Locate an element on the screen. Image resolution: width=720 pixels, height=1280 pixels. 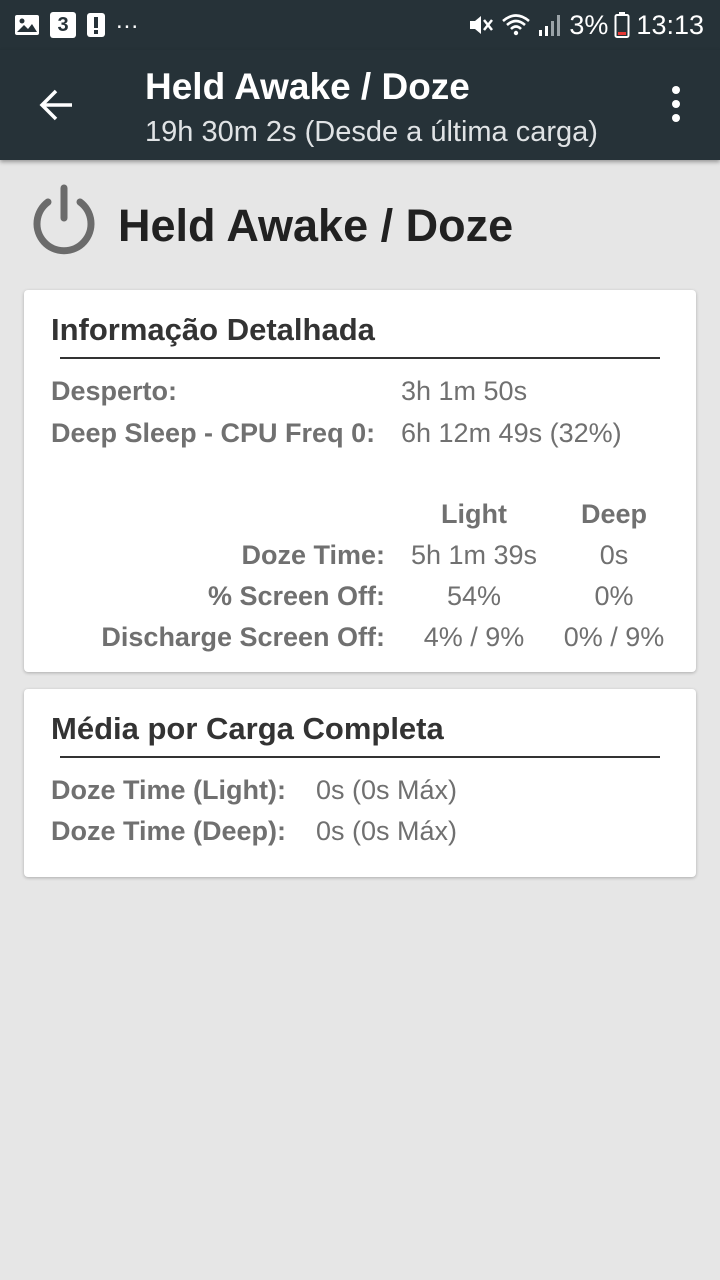
overflow-menu-button is located at coordinates (676, 104).